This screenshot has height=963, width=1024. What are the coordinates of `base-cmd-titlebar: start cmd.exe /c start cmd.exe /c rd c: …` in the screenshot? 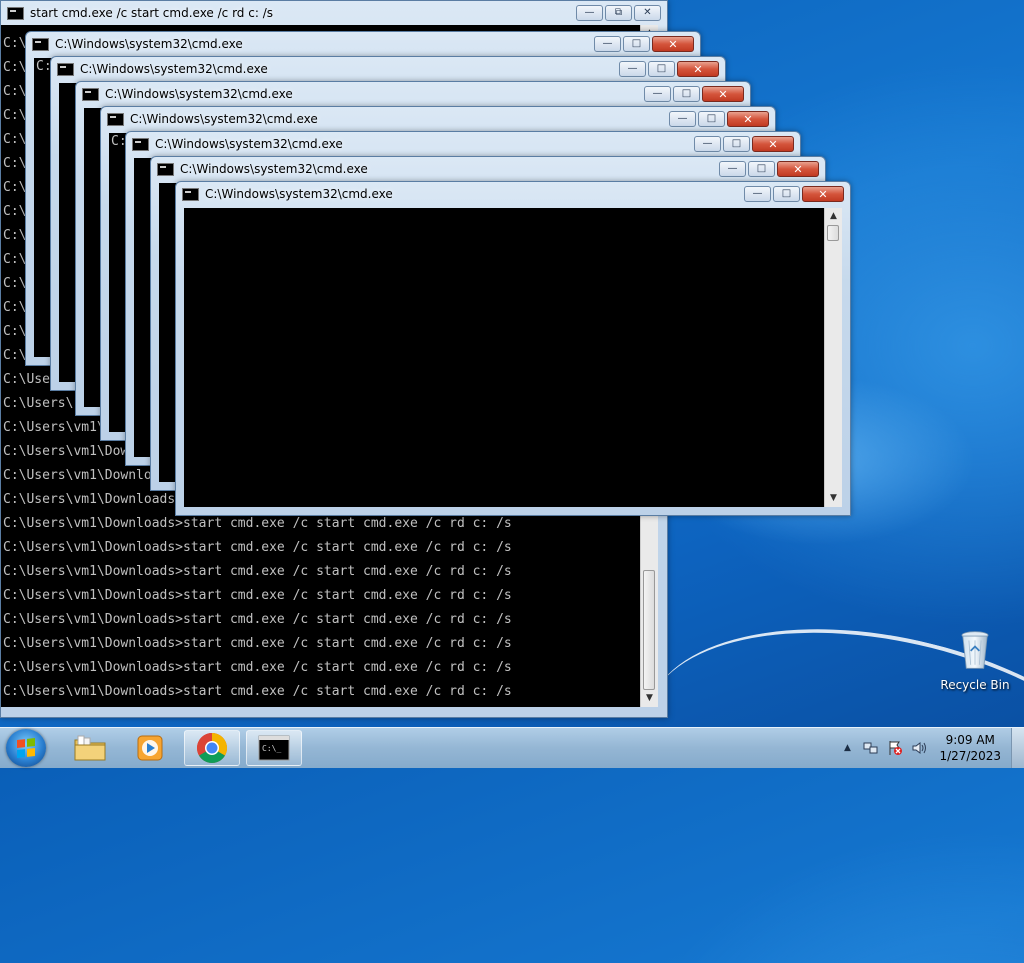 It's located at (334, 13).